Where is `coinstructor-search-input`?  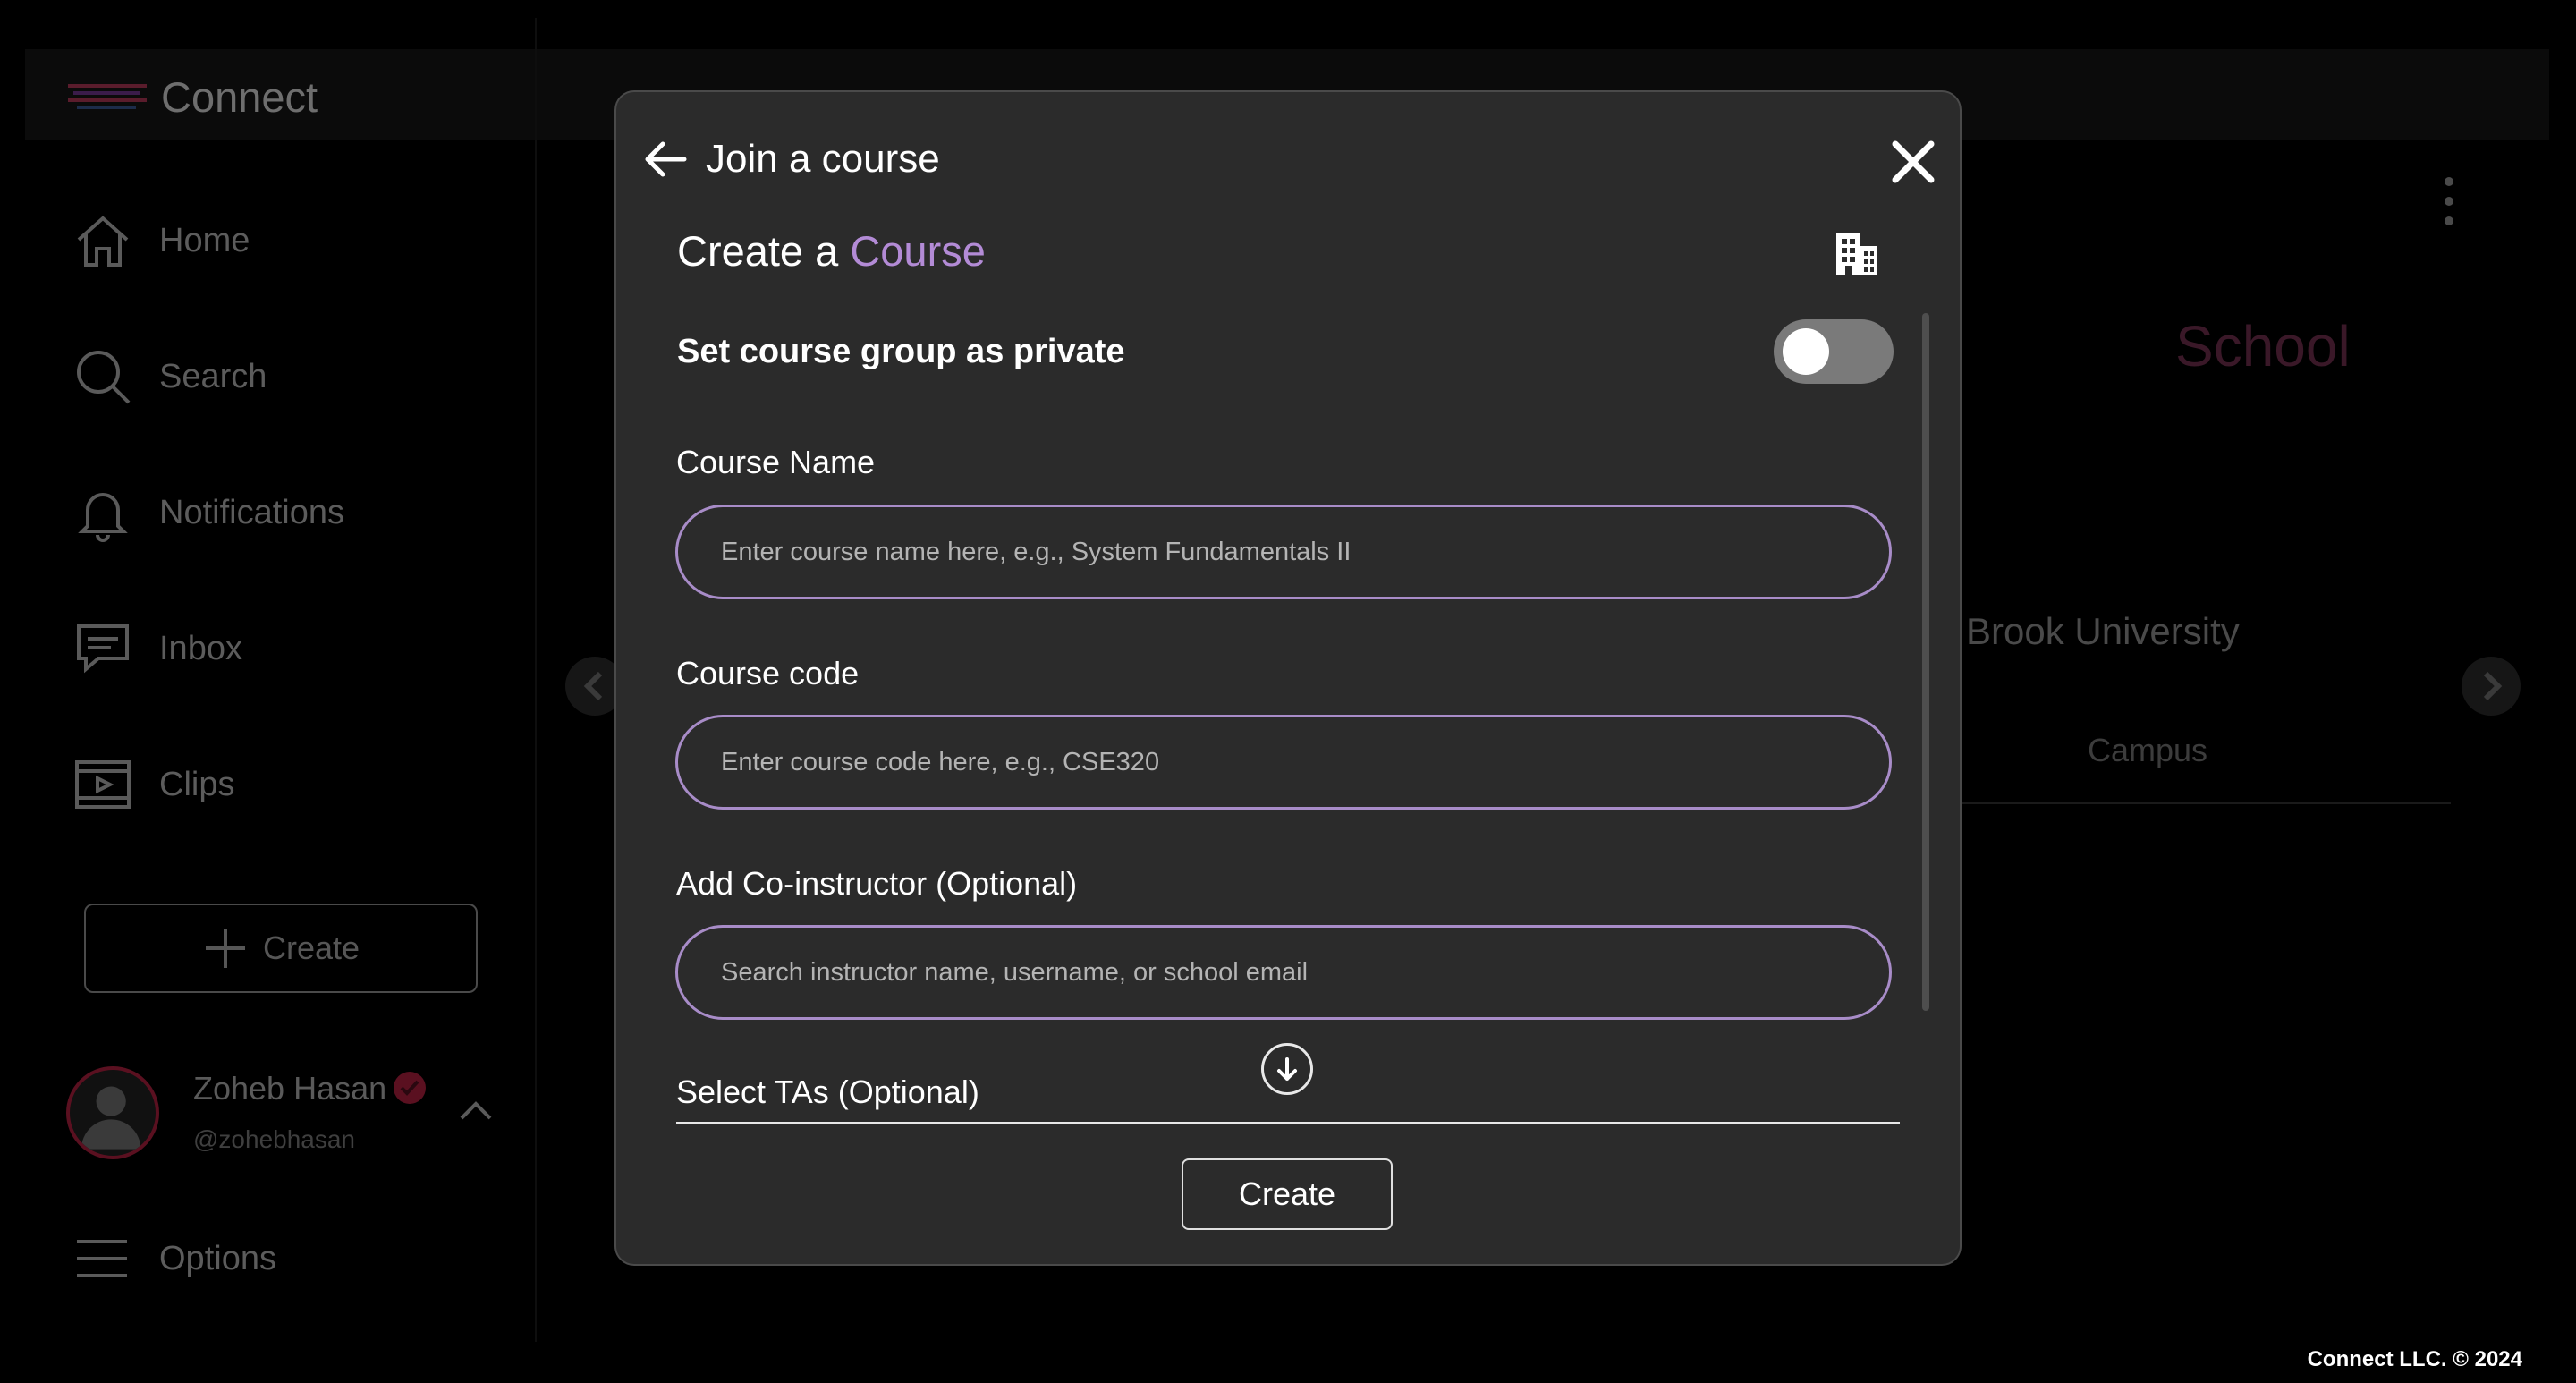
coinstructor-search-input is located at coordinates (1304, 972).